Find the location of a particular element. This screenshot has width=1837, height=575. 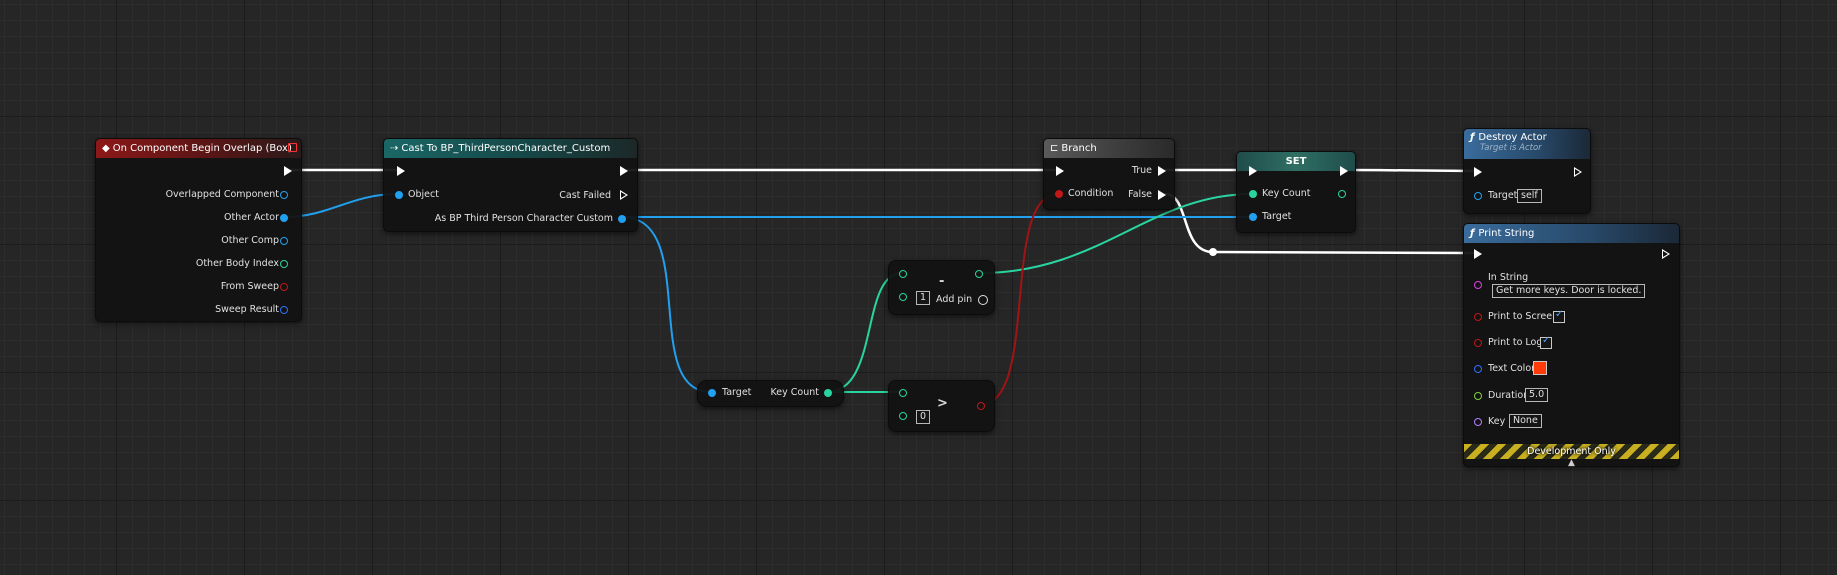

delegate-pin-icon is located at coordinates (292, 147).